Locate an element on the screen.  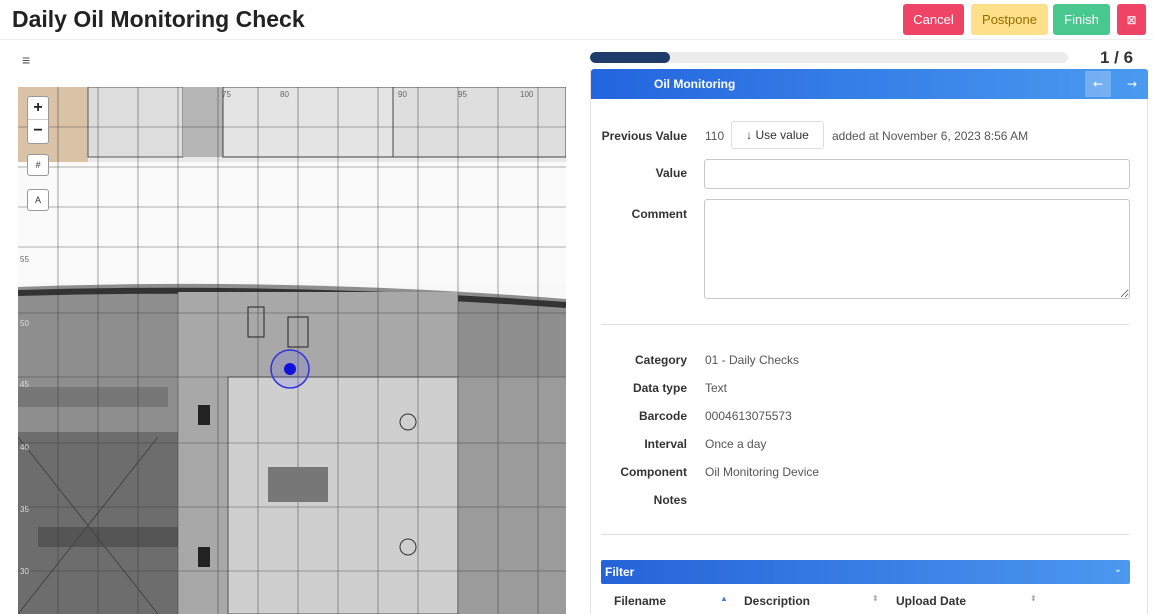
column-header-description: Description is located at coordinates (777, 601).